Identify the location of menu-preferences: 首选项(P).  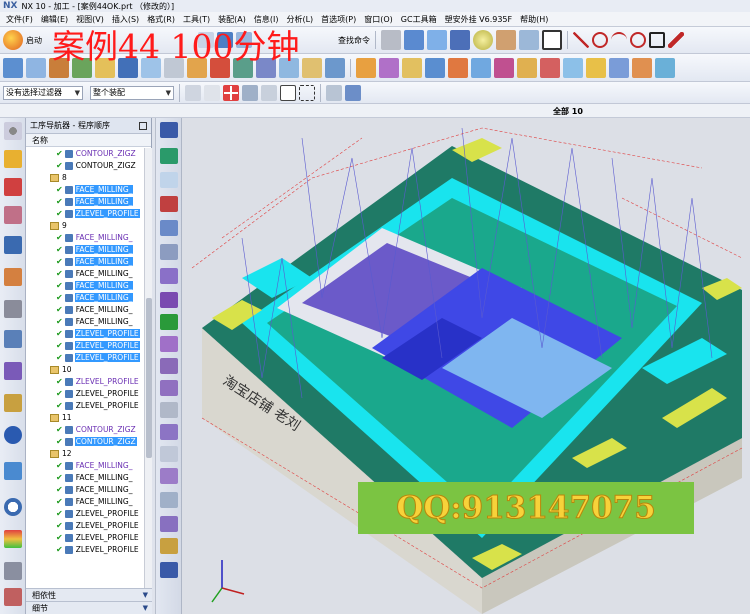
(338, 19).